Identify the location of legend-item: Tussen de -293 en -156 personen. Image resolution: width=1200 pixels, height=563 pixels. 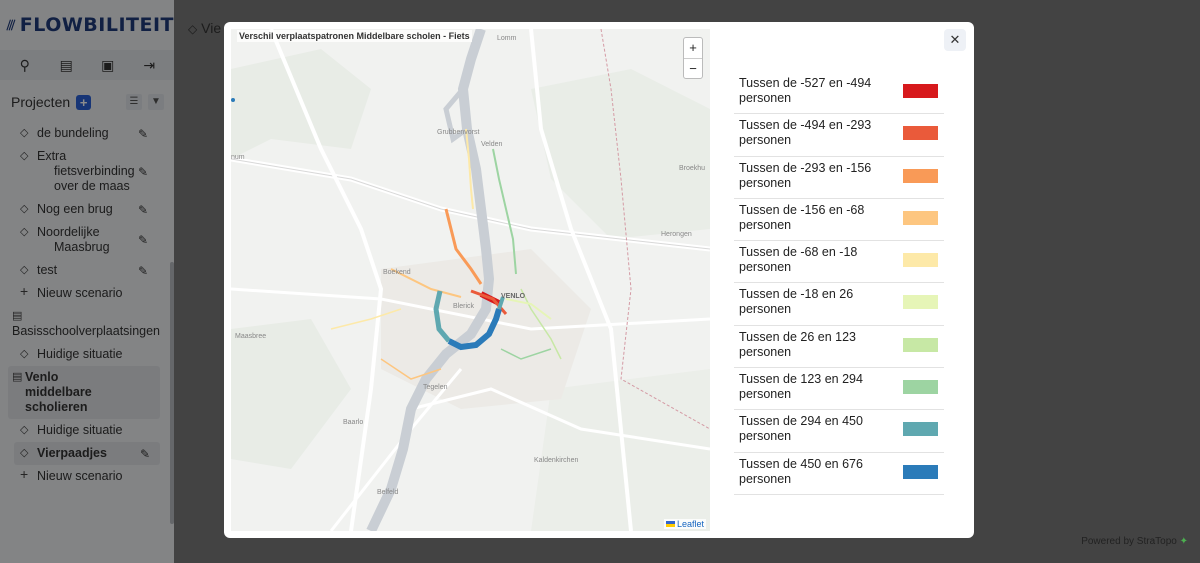
(839, 178).